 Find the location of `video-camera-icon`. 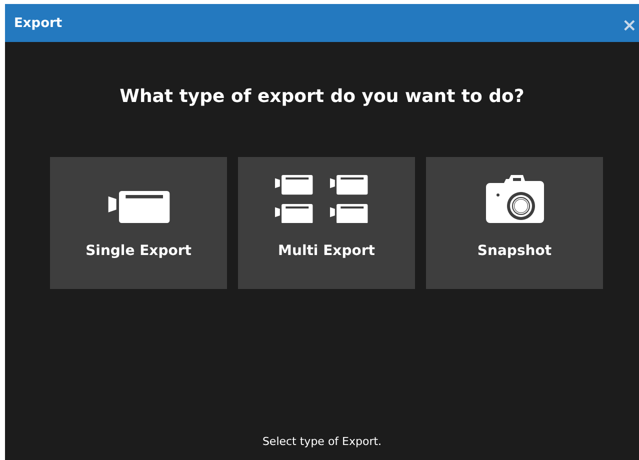

video-camera-icon is located at coordinates (138, 207).